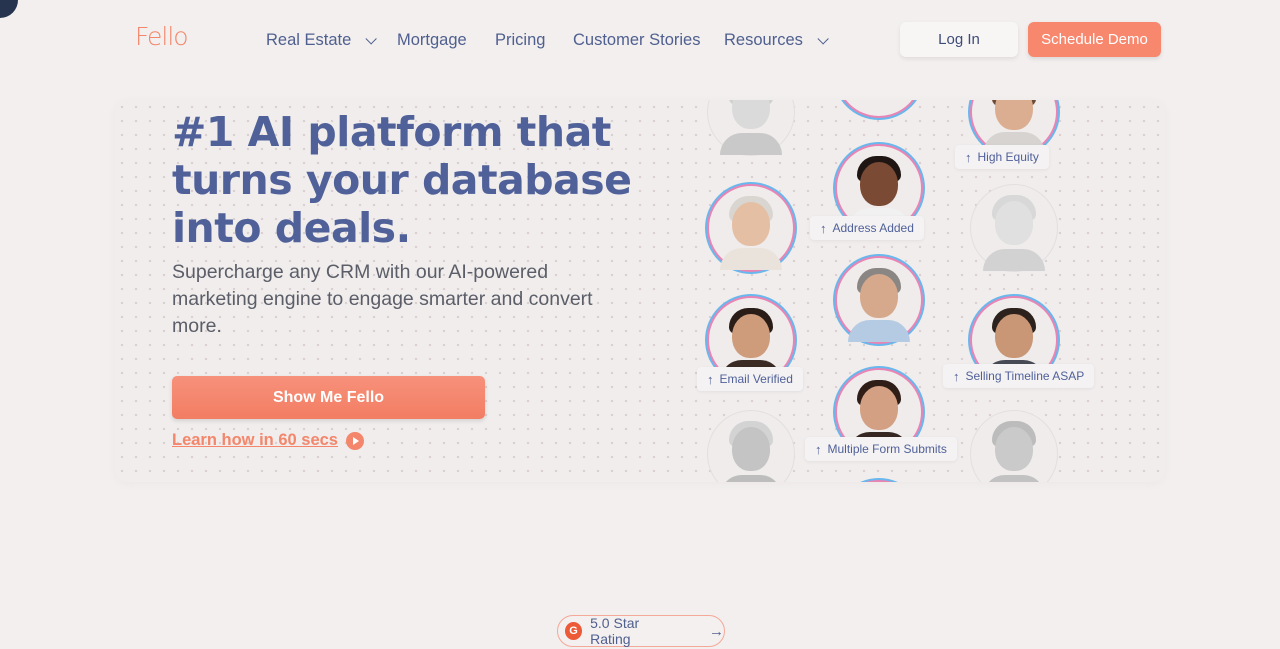 This screenshot has width=1280, height=649. I want to click on nav-item-label: Mortgage, so click(432, 40).